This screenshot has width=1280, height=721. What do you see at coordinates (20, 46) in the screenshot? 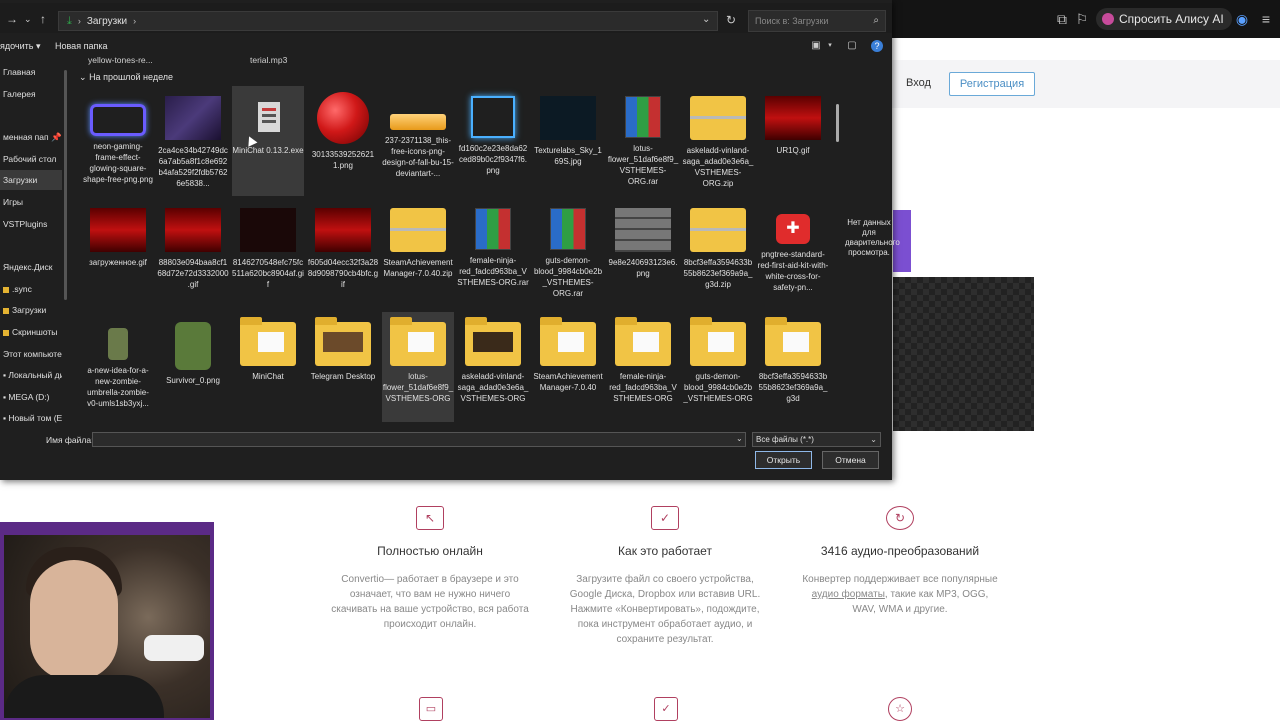
I see `organize-button: ядочить ▾` at bounding box center [20, 46].